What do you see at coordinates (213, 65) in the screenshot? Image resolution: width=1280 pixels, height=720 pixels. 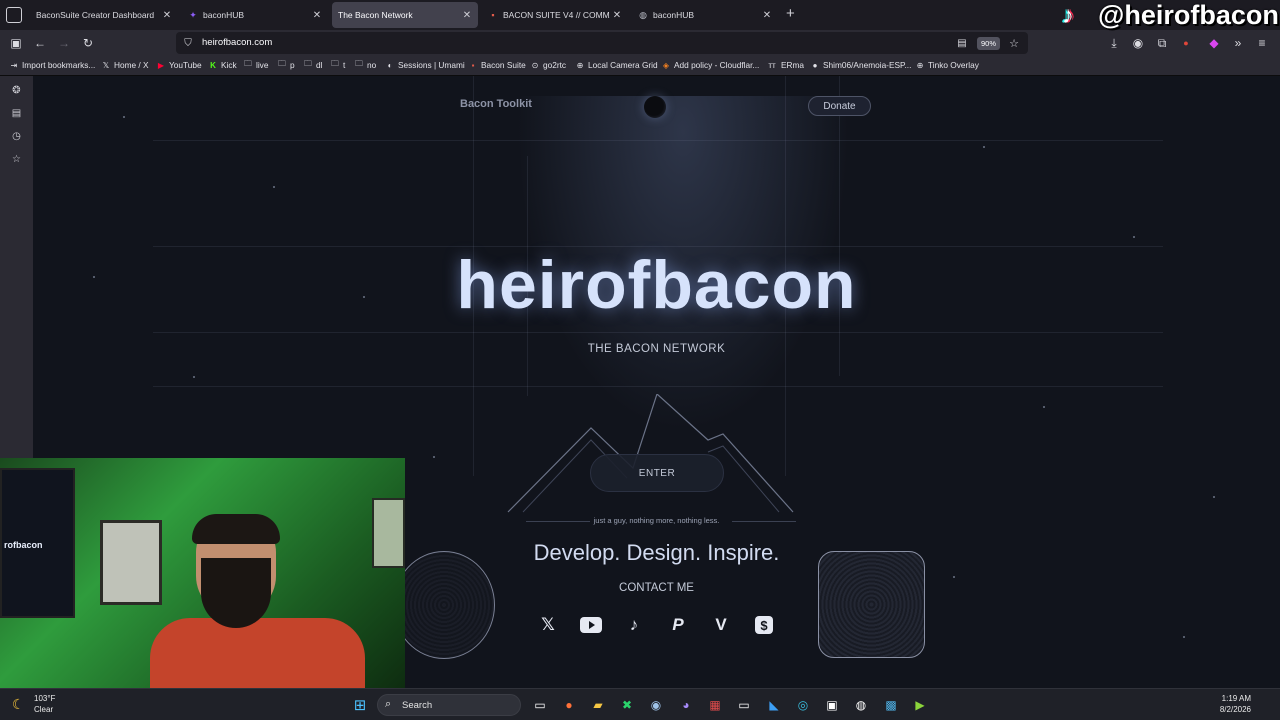 I see `kick-icon: K` at bounding box center [213, 65].